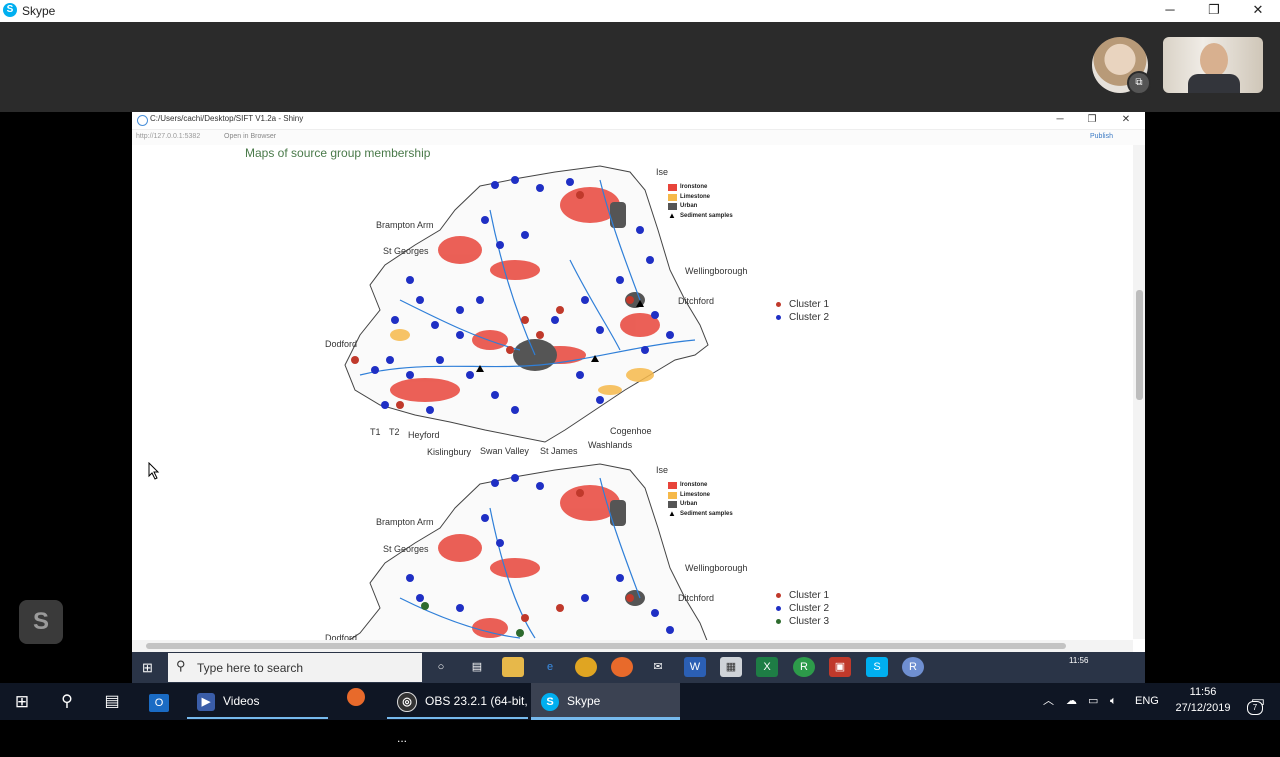 The width and height of the screenshot is (1280, 757). What do you see at coordinates (716, 271) in the screenshot?
I see `place-wellingborough: Wellingborough` at bounding box center [716, 271].